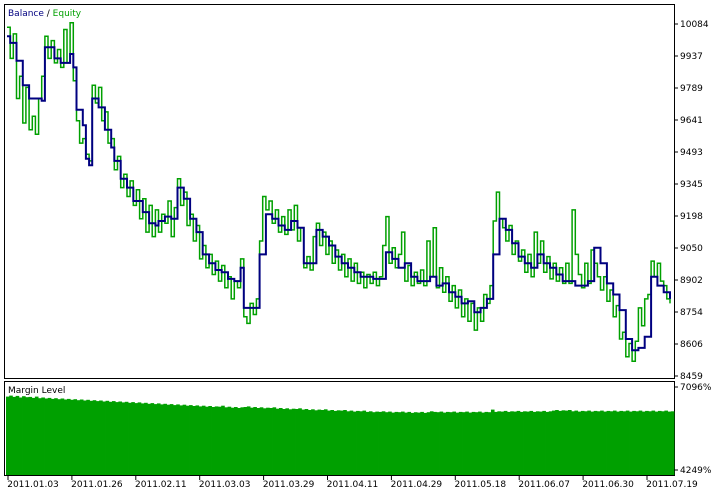 The image size is (713, 489). What do you see at coordinates (544, 484) in the screenshot?
I see `x-tick-label: 2011.06.07` at bounding box center [544, 484].